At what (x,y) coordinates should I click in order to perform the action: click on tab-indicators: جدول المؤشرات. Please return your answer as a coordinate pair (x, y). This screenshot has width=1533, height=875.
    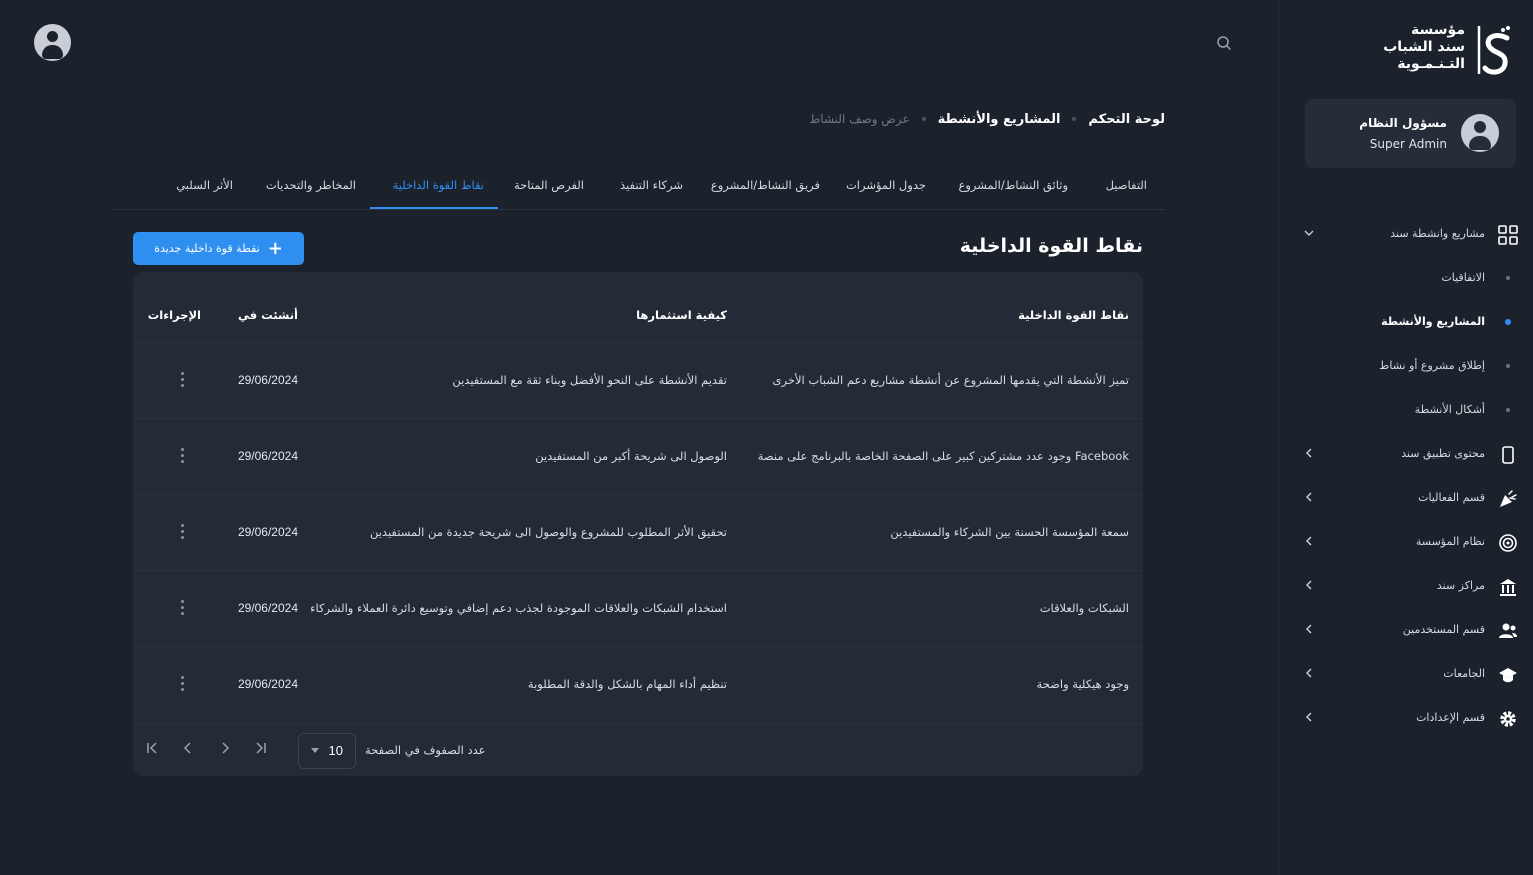
    Looking at the image, I should click on (886, 185).